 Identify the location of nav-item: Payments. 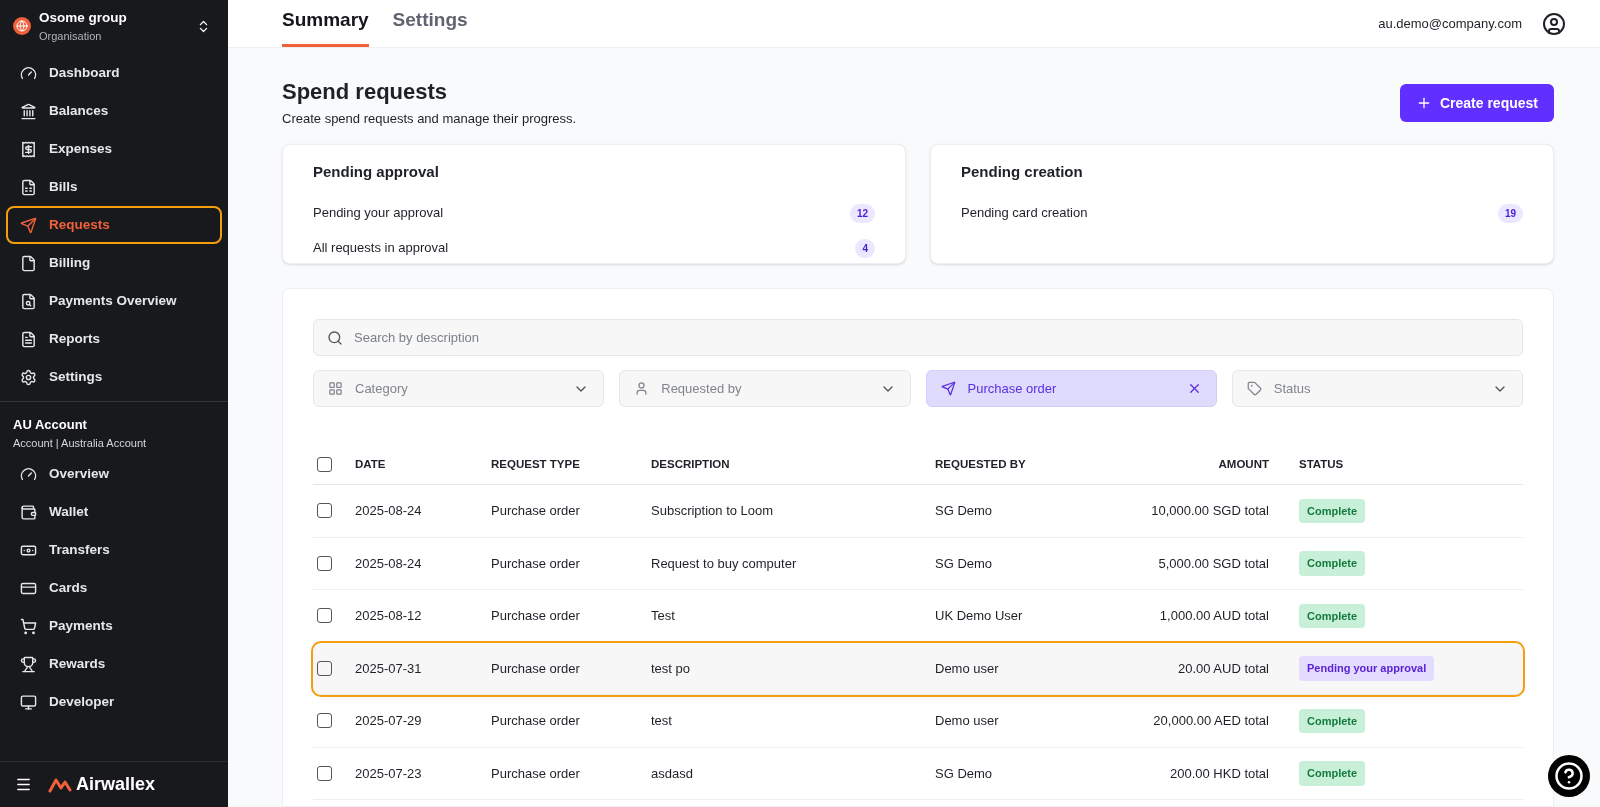
(114, 626).